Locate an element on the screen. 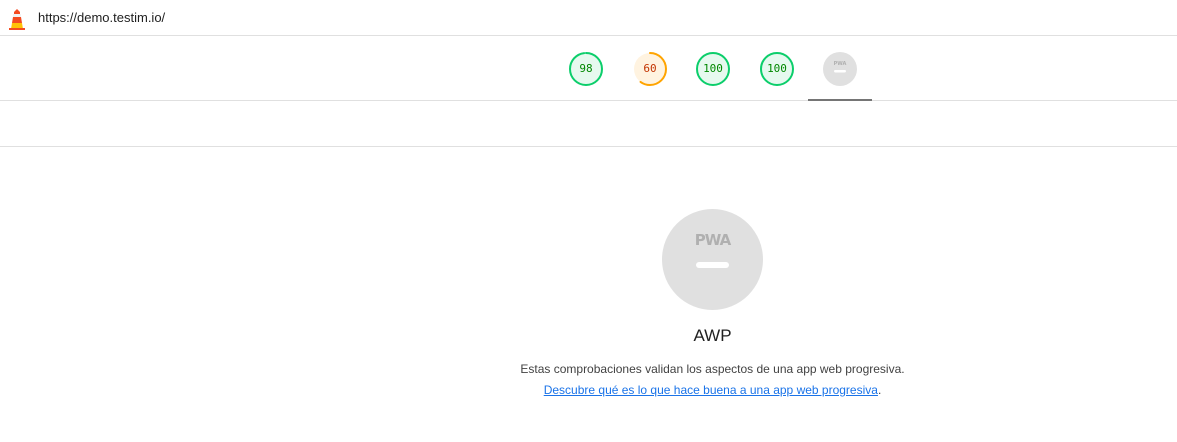  gauge-score: 98 is located at coordinates (586, 68).